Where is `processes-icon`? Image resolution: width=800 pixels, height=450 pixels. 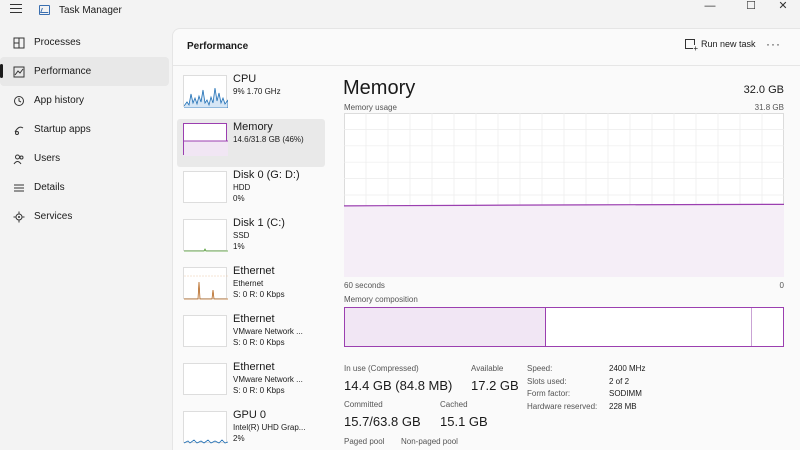
processes-icon is located at coordinates (19, 43).